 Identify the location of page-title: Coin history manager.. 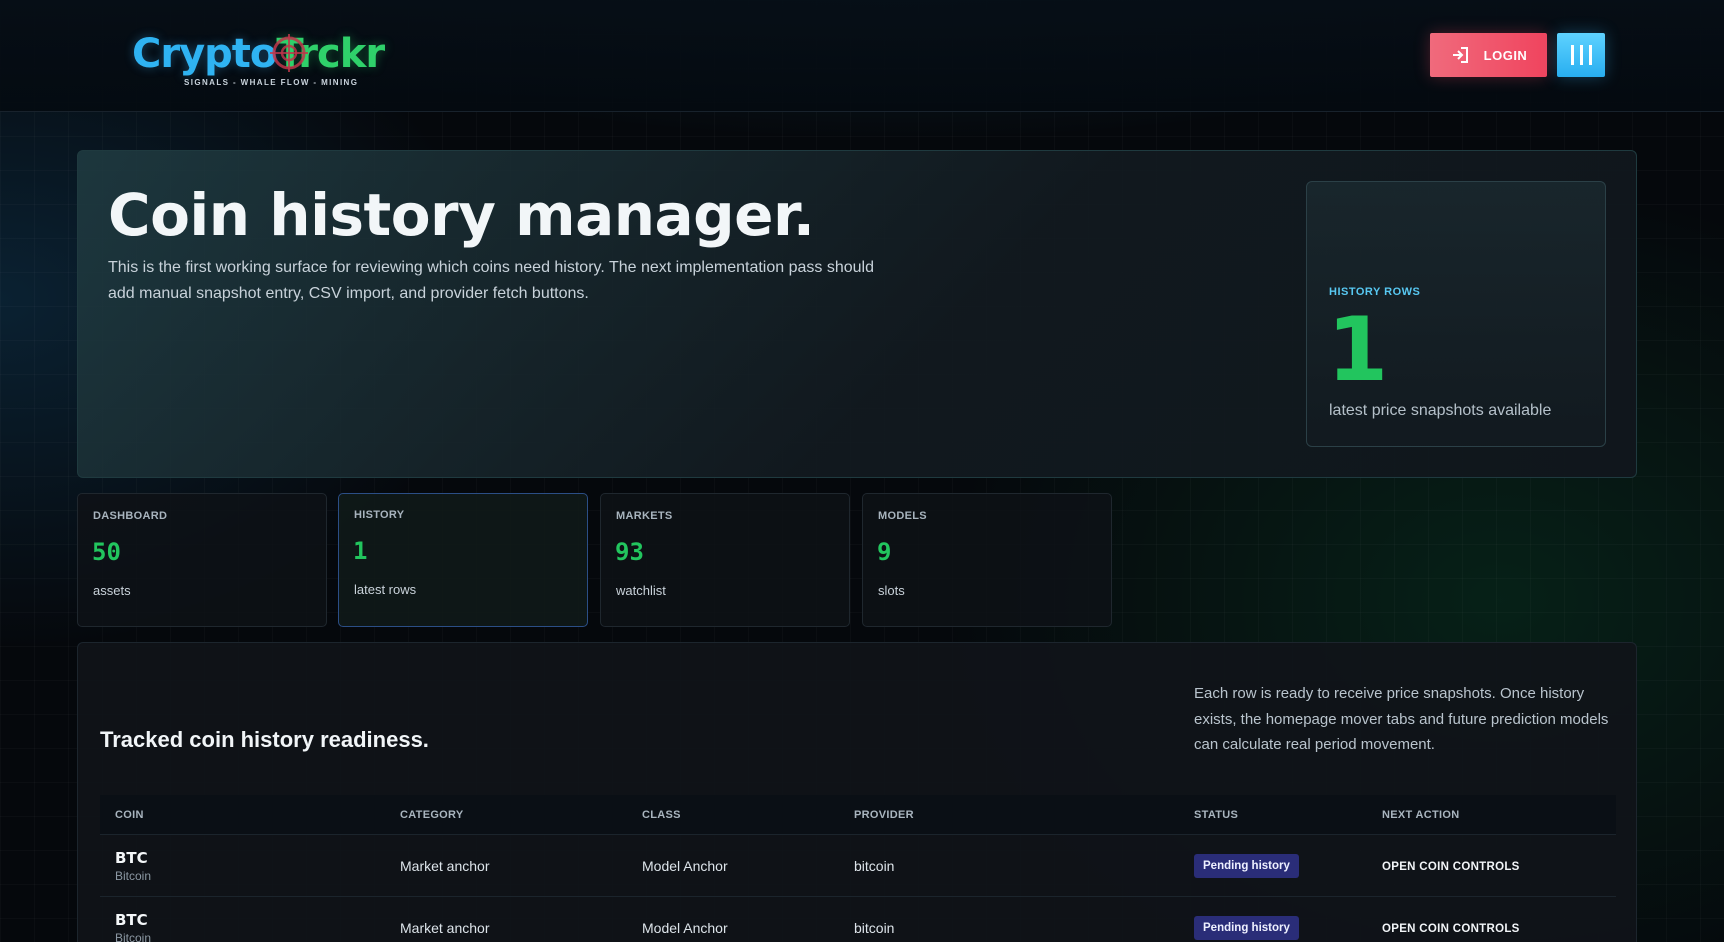
(461, 215).